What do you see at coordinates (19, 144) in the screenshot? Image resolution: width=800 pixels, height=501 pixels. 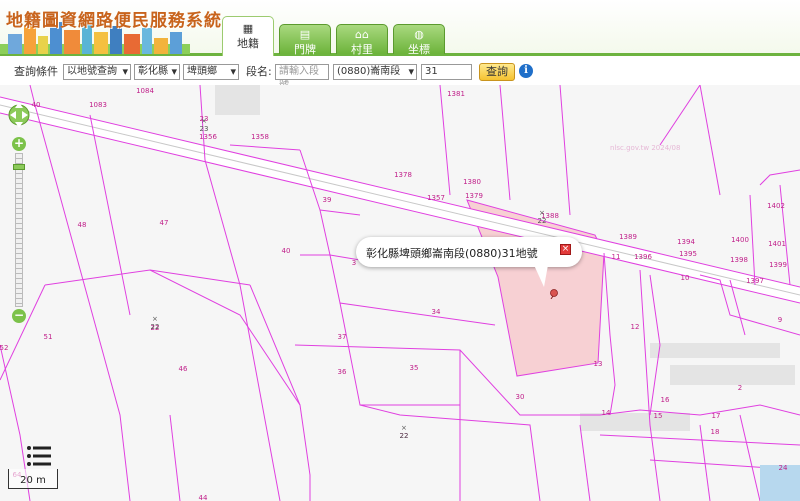 I see `zoom-in-button: +` at bounding box center [19, 144].